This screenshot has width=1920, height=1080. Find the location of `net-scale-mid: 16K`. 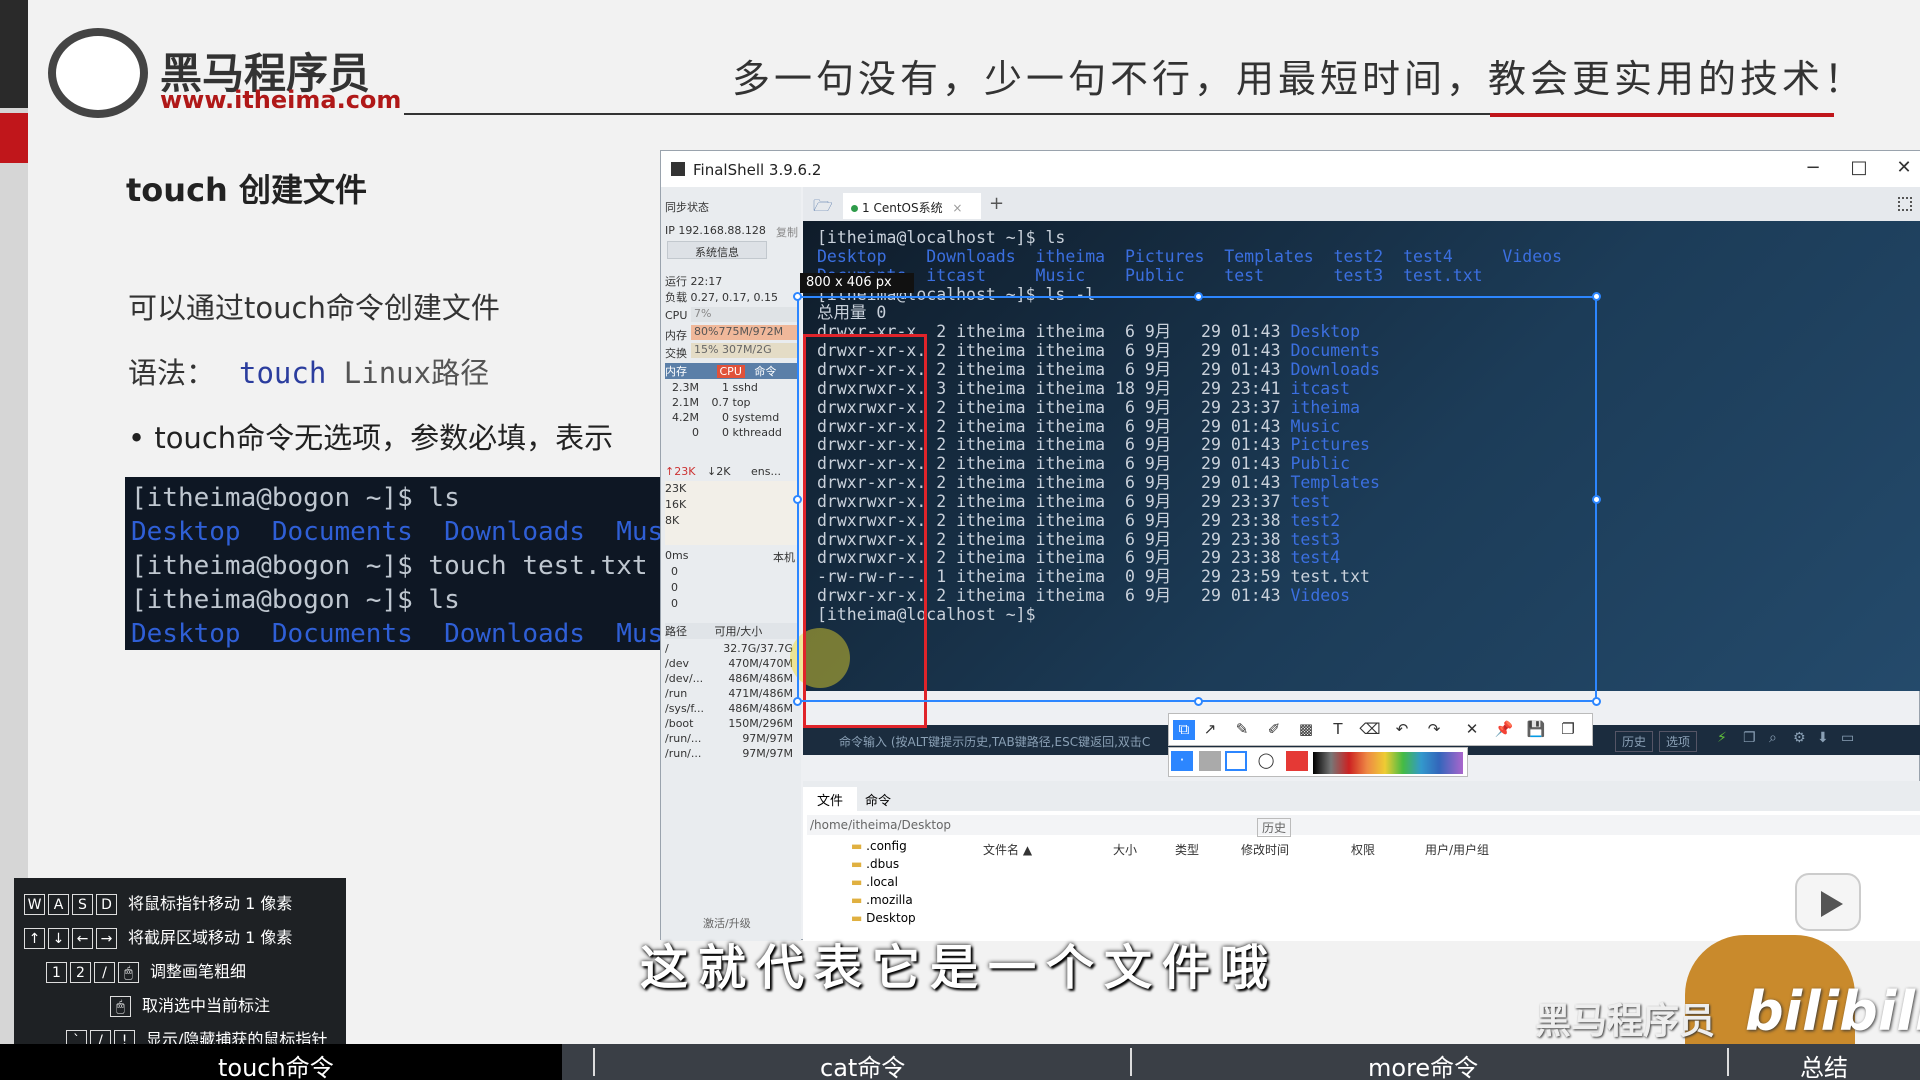

net-scale-mid: 16K is located at coordinates (676, 504).